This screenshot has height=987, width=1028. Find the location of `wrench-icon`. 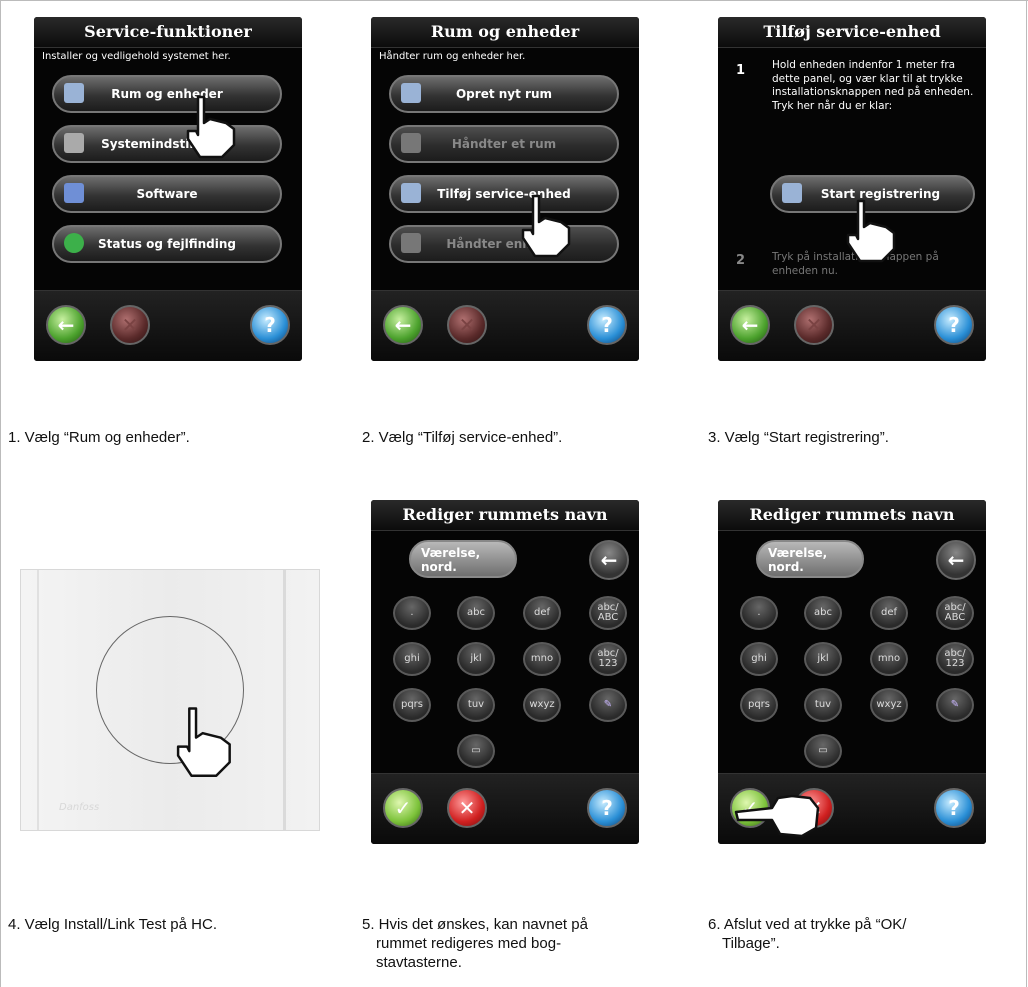

wrench-icon is located at coordinates (74, 143).